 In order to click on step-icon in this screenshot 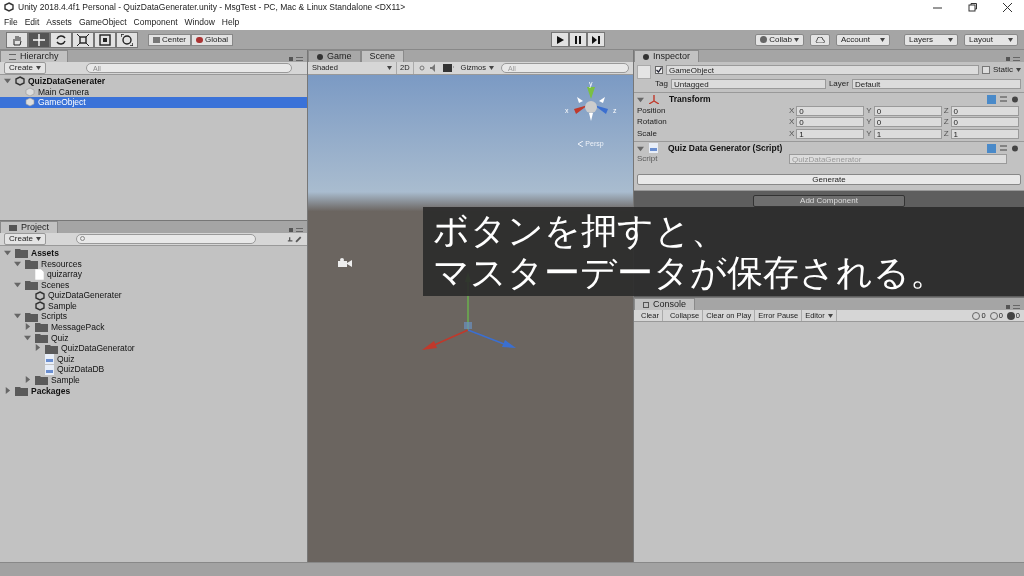, I will do `click(596, 39)`.